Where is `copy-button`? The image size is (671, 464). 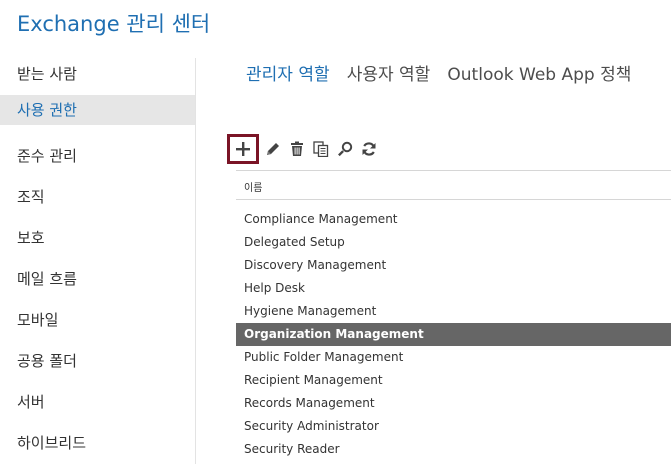 copy-button is located at coordinates (321, 149).